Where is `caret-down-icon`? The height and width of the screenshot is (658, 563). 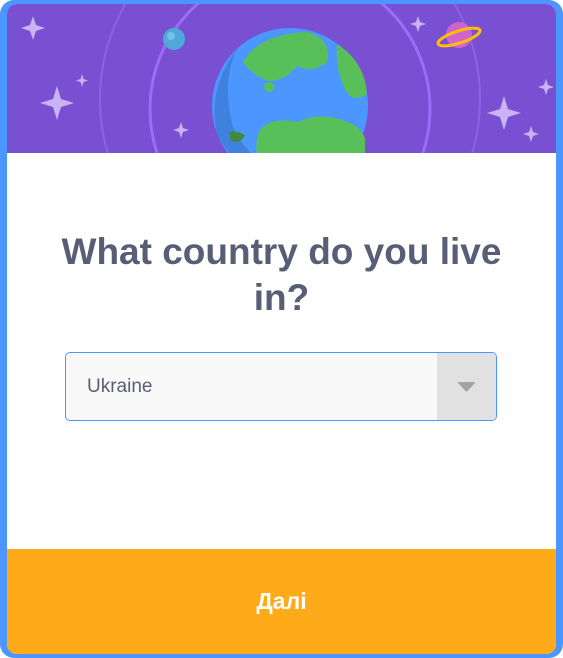 caret-down-icon is located at coordinates (466, 387).